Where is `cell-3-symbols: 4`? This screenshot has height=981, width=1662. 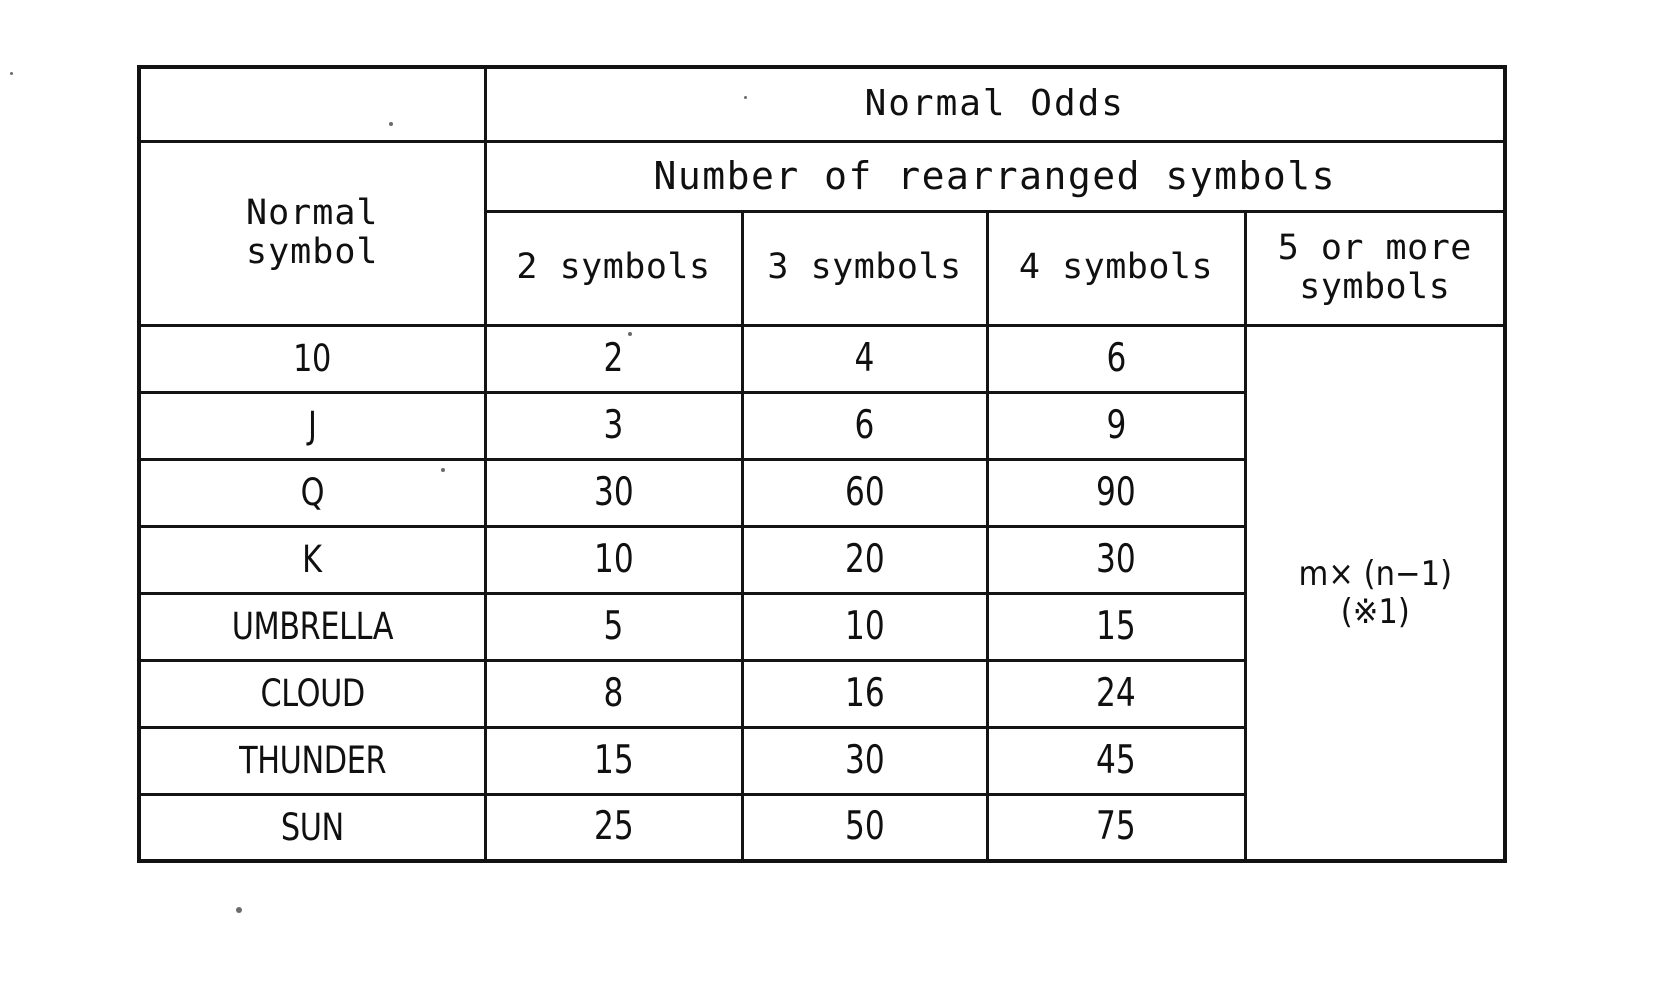 cell-3-symbols: 4 is located at coordinates (864, 358).